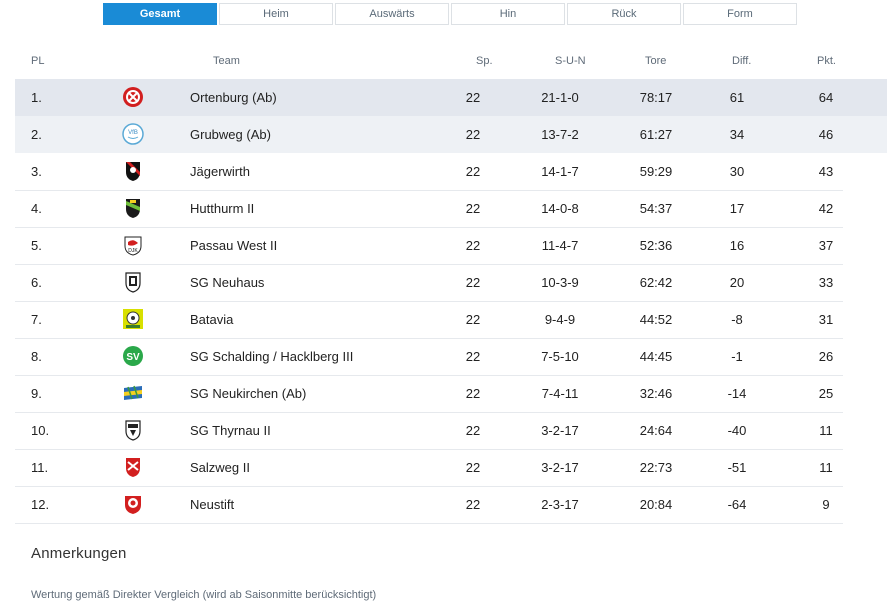 Image resolution: width=894 pixels, height=608 pixels. Describe the element at coordinates (740, 14) in the screenshot. I see `tab-form: Form` at that location.